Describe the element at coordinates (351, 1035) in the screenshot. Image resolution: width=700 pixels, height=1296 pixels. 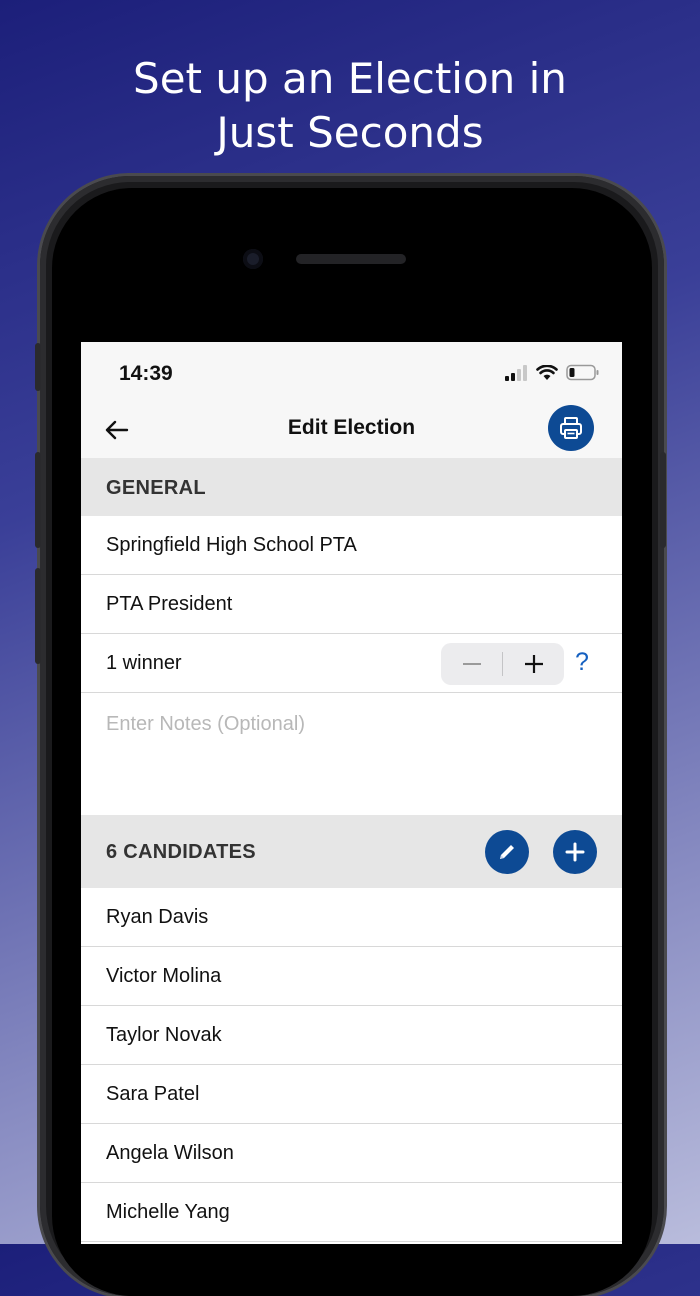
I see `candidate-row: Taylor Novak` at that location.